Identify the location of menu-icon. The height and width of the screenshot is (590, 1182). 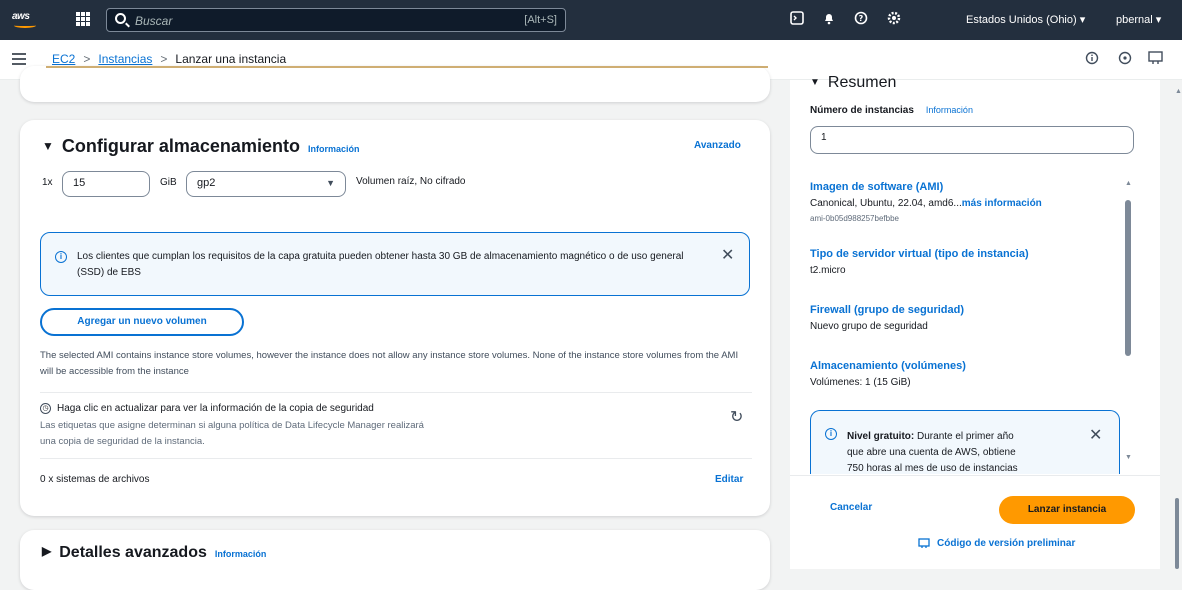
(19, 59).